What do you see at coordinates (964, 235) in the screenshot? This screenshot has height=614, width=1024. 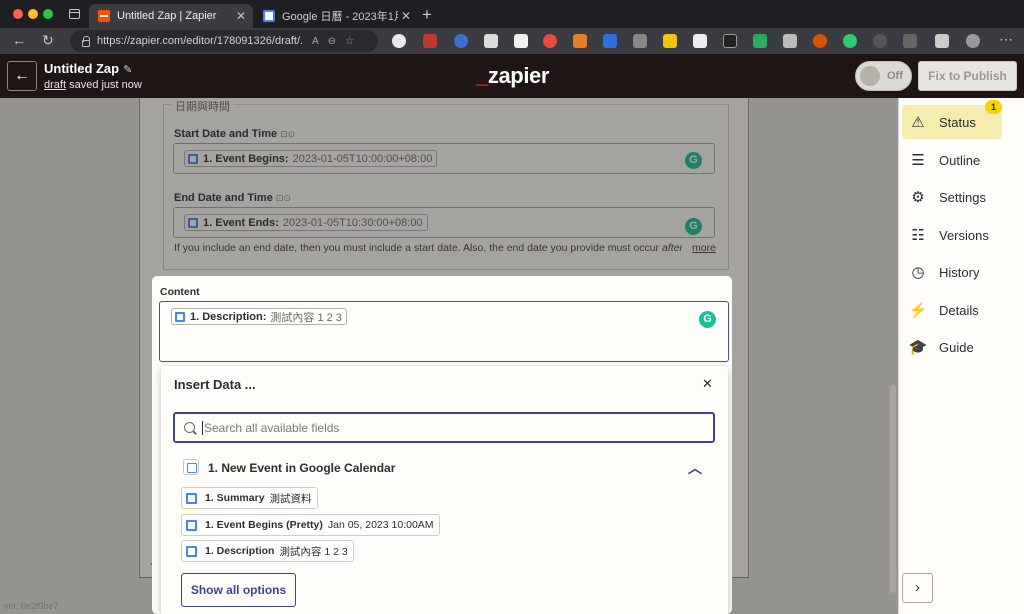 I see `sidebar-item-label: Versions` at bounding box center [964, 235].